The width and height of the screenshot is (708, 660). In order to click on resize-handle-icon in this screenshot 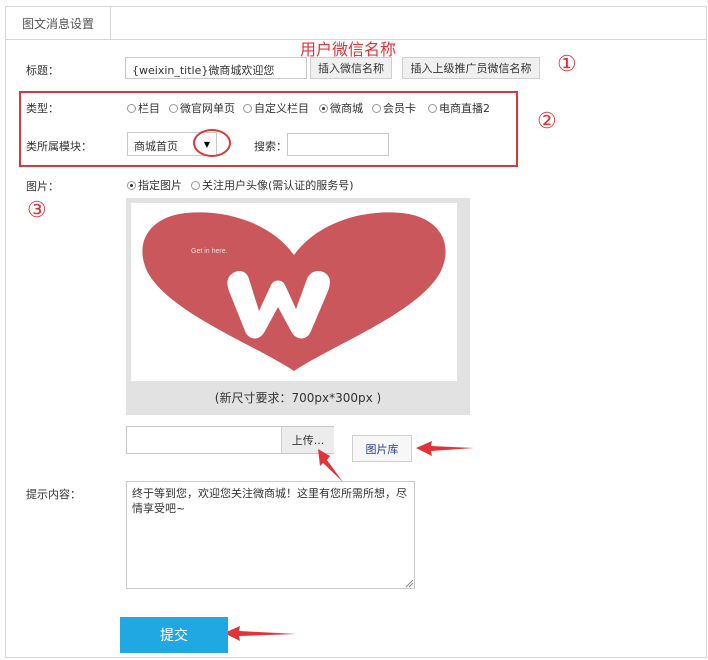, I will do `click(409, 583)`.